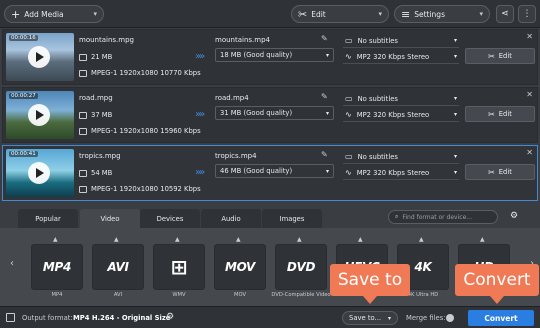 The width and height of the screenshot is (540, 328). What do you see at coordinates (274, 55) in the screenshot?
I see `output-size-dropdown: 18 MB (Good quality) ▾` at bounding box center [274, 55].